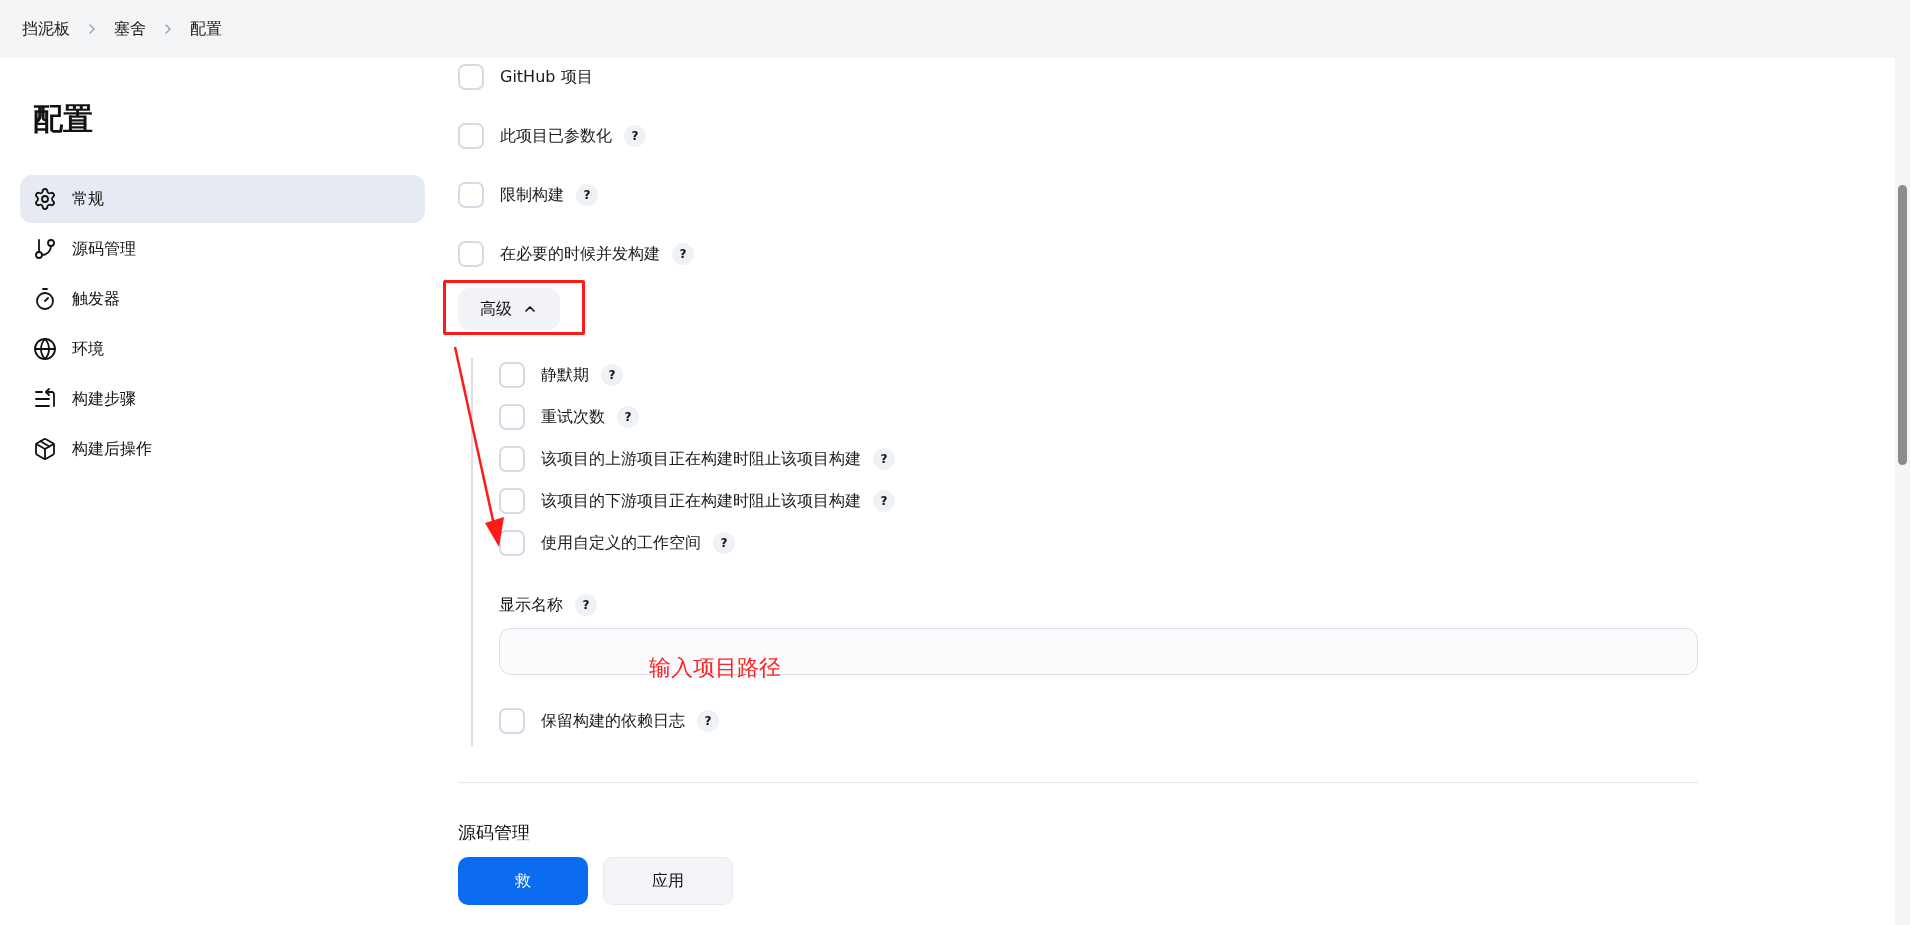 The height and width of the screenshot is (925, 1910). What do you see at coordinates (621, 543) in the screenshot?
I see `option-label: 使用自定义的工作空间` at bounding box center [621, 543].